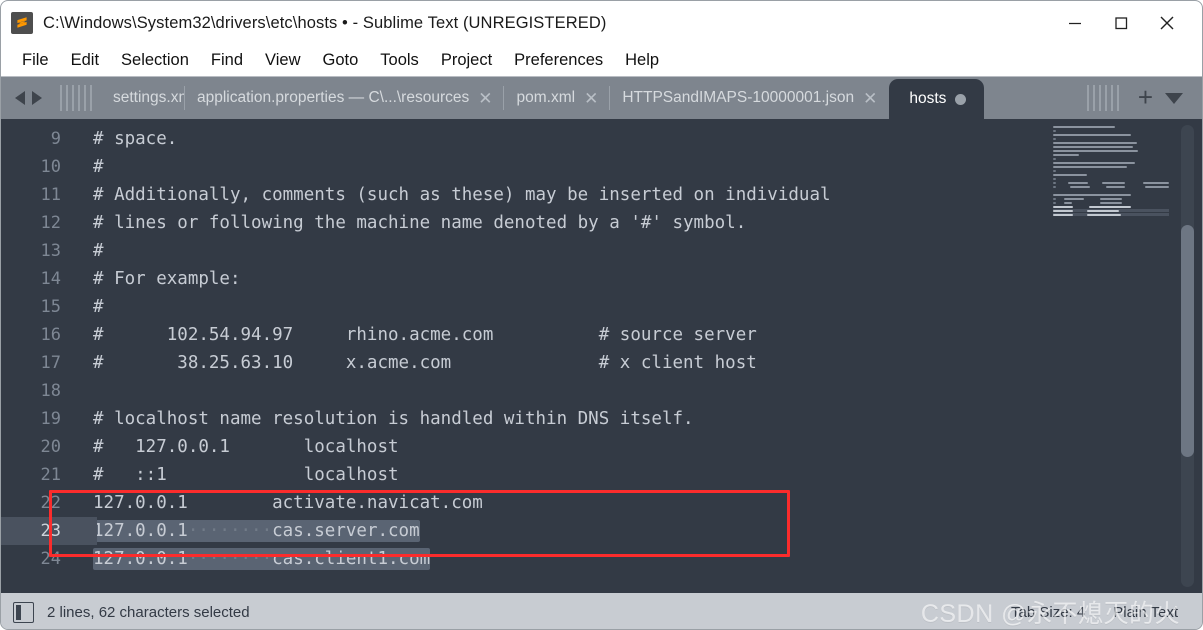 Image resolution: width=1203 pixels, height=630 pixels. I want to click on menu-item-goto: Goto, so click(341, 60).